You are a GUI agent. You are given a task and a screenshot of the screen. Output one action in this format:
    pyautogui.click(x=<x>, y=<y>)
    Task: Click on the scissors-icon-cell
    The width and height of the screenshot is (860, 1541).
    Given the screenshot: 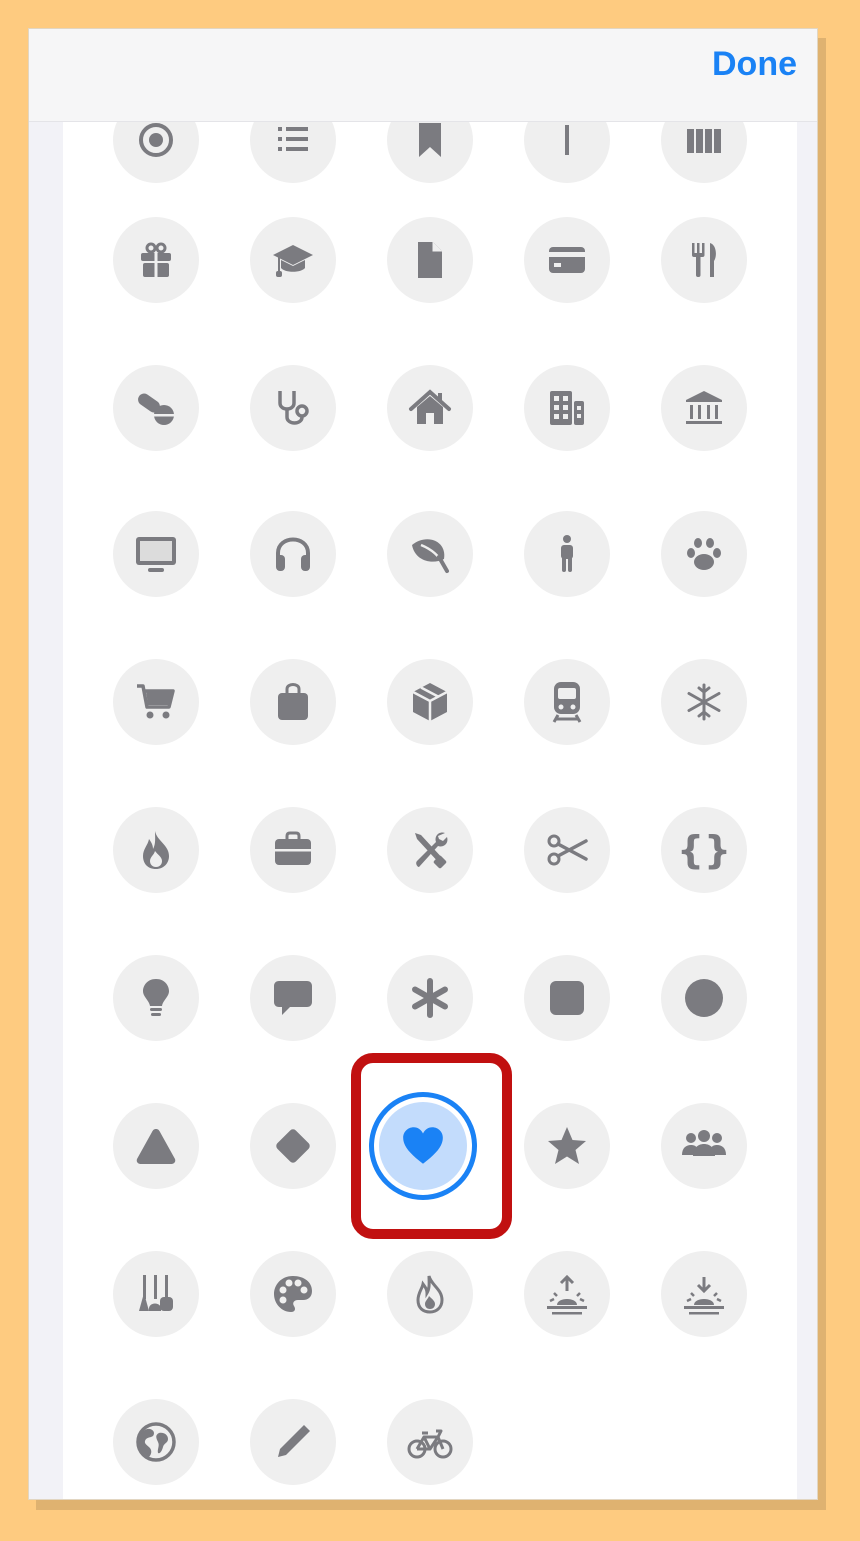 What is the action you would take?
    pyautogui.click(x=567, y=850)
    